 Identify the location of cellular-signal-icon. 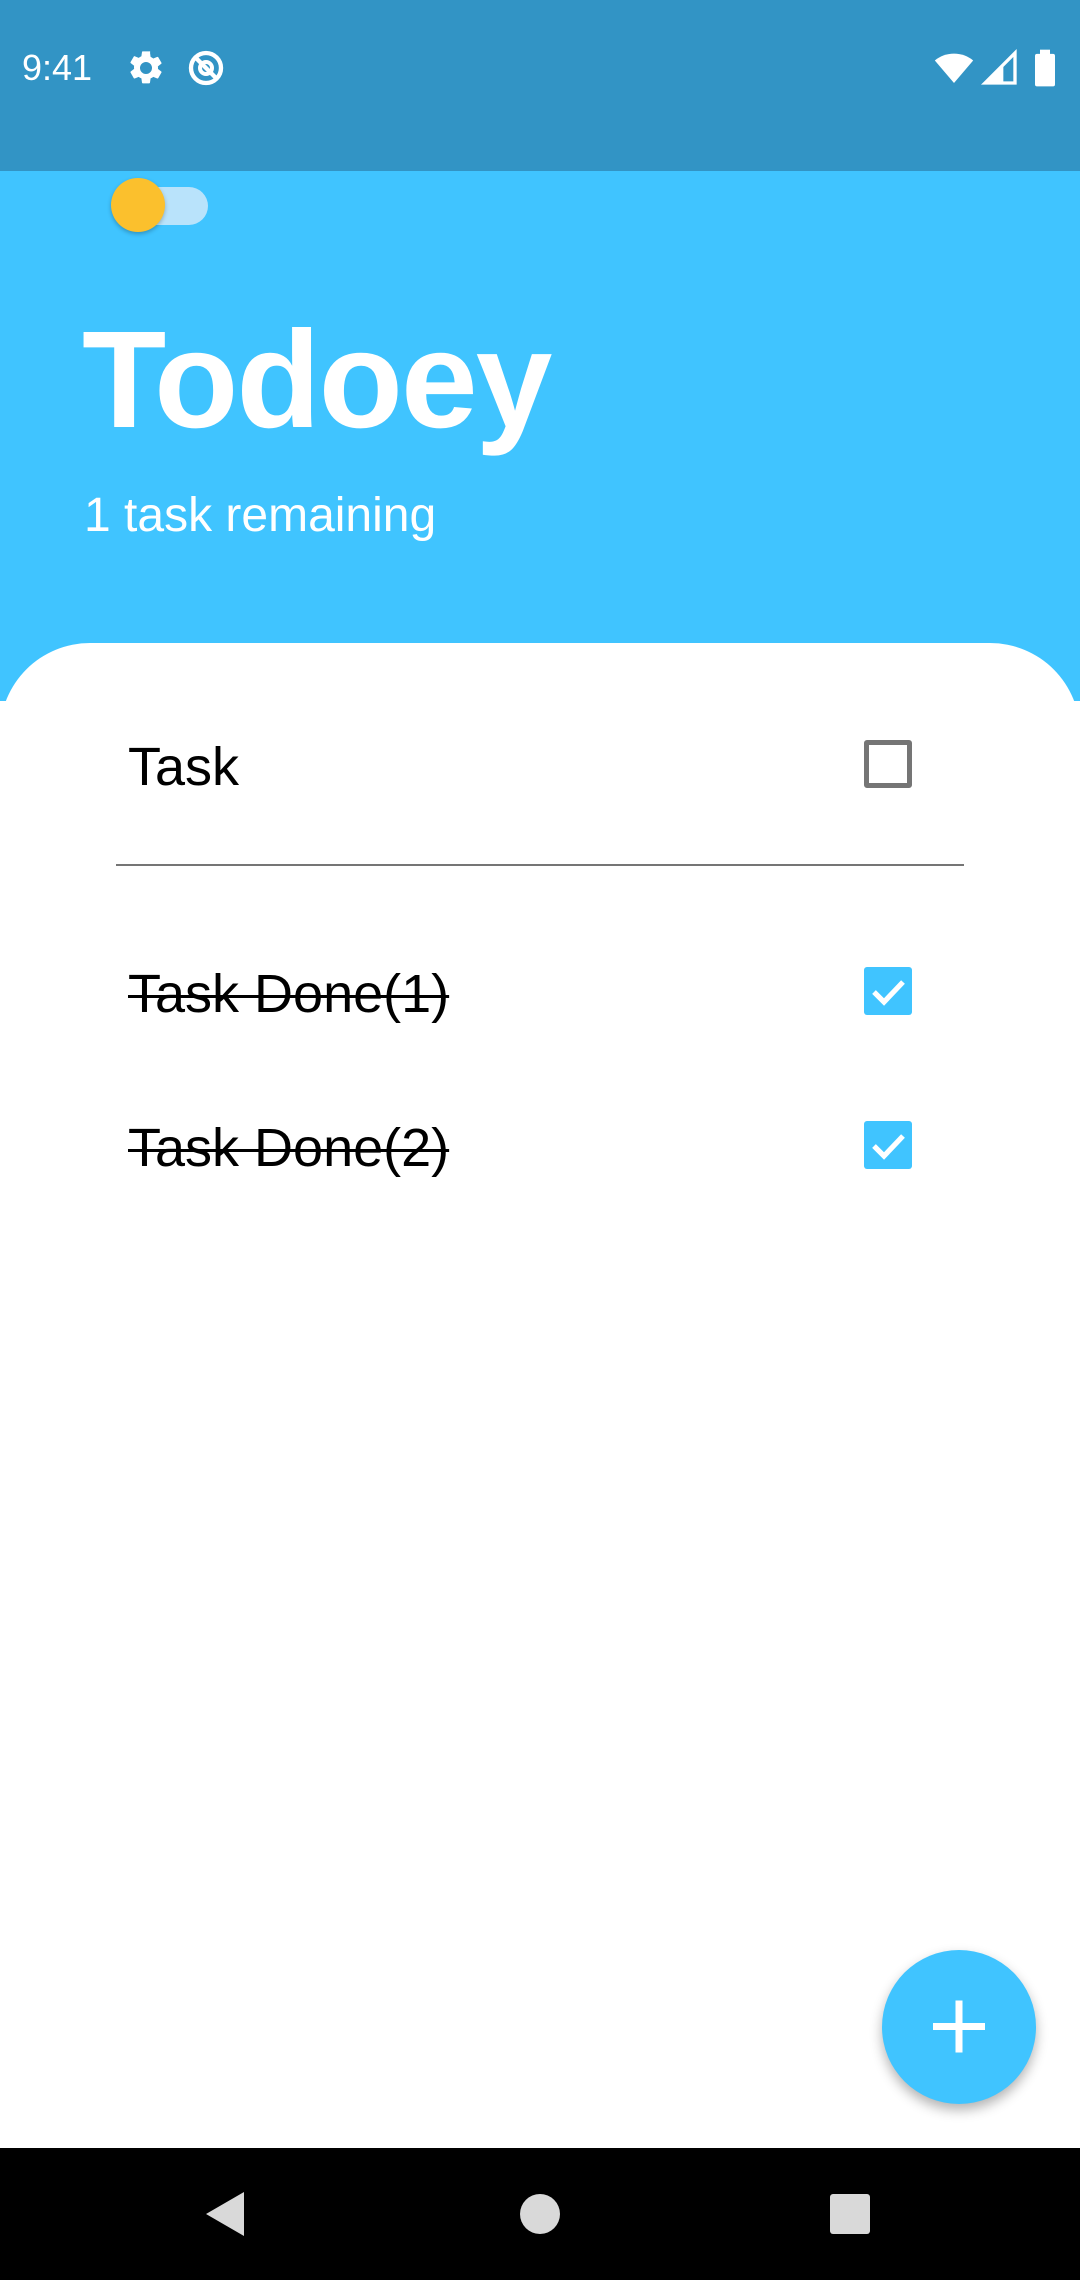
(1000, 68).